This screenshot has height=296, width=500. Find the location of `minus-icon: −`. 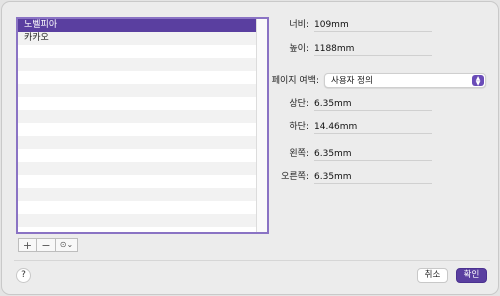

minus-icon: − is located at coordinates (46, 245).